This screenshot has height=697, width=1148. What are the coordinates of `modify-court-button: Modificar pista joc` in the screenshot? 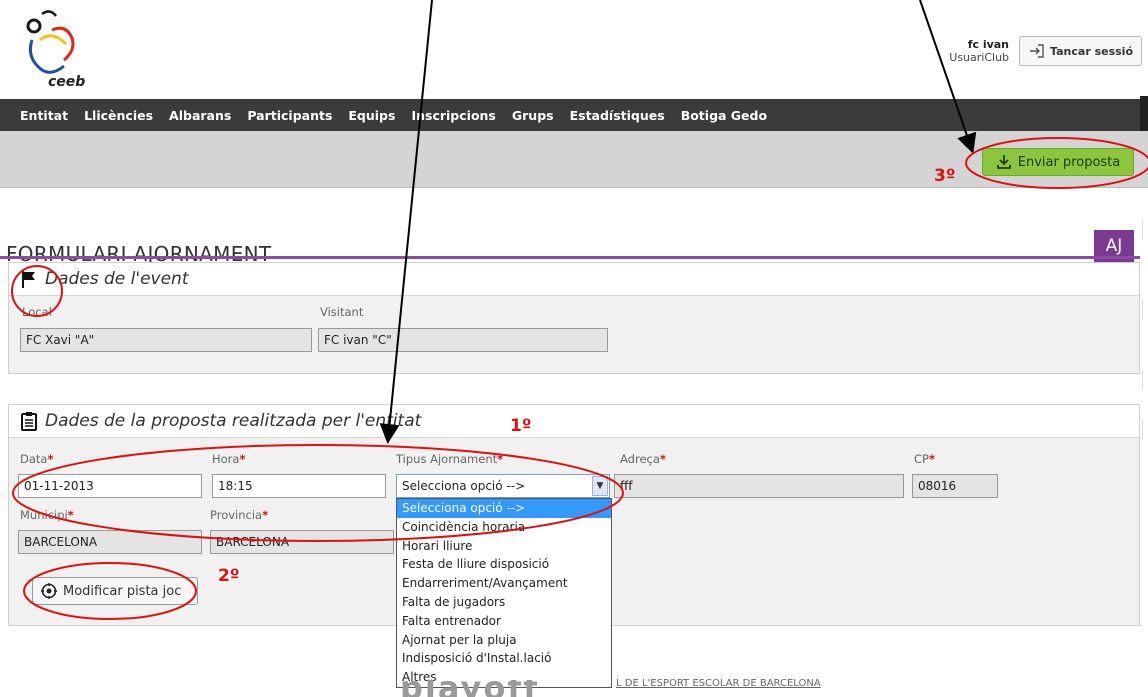 It's located at (115, 591).